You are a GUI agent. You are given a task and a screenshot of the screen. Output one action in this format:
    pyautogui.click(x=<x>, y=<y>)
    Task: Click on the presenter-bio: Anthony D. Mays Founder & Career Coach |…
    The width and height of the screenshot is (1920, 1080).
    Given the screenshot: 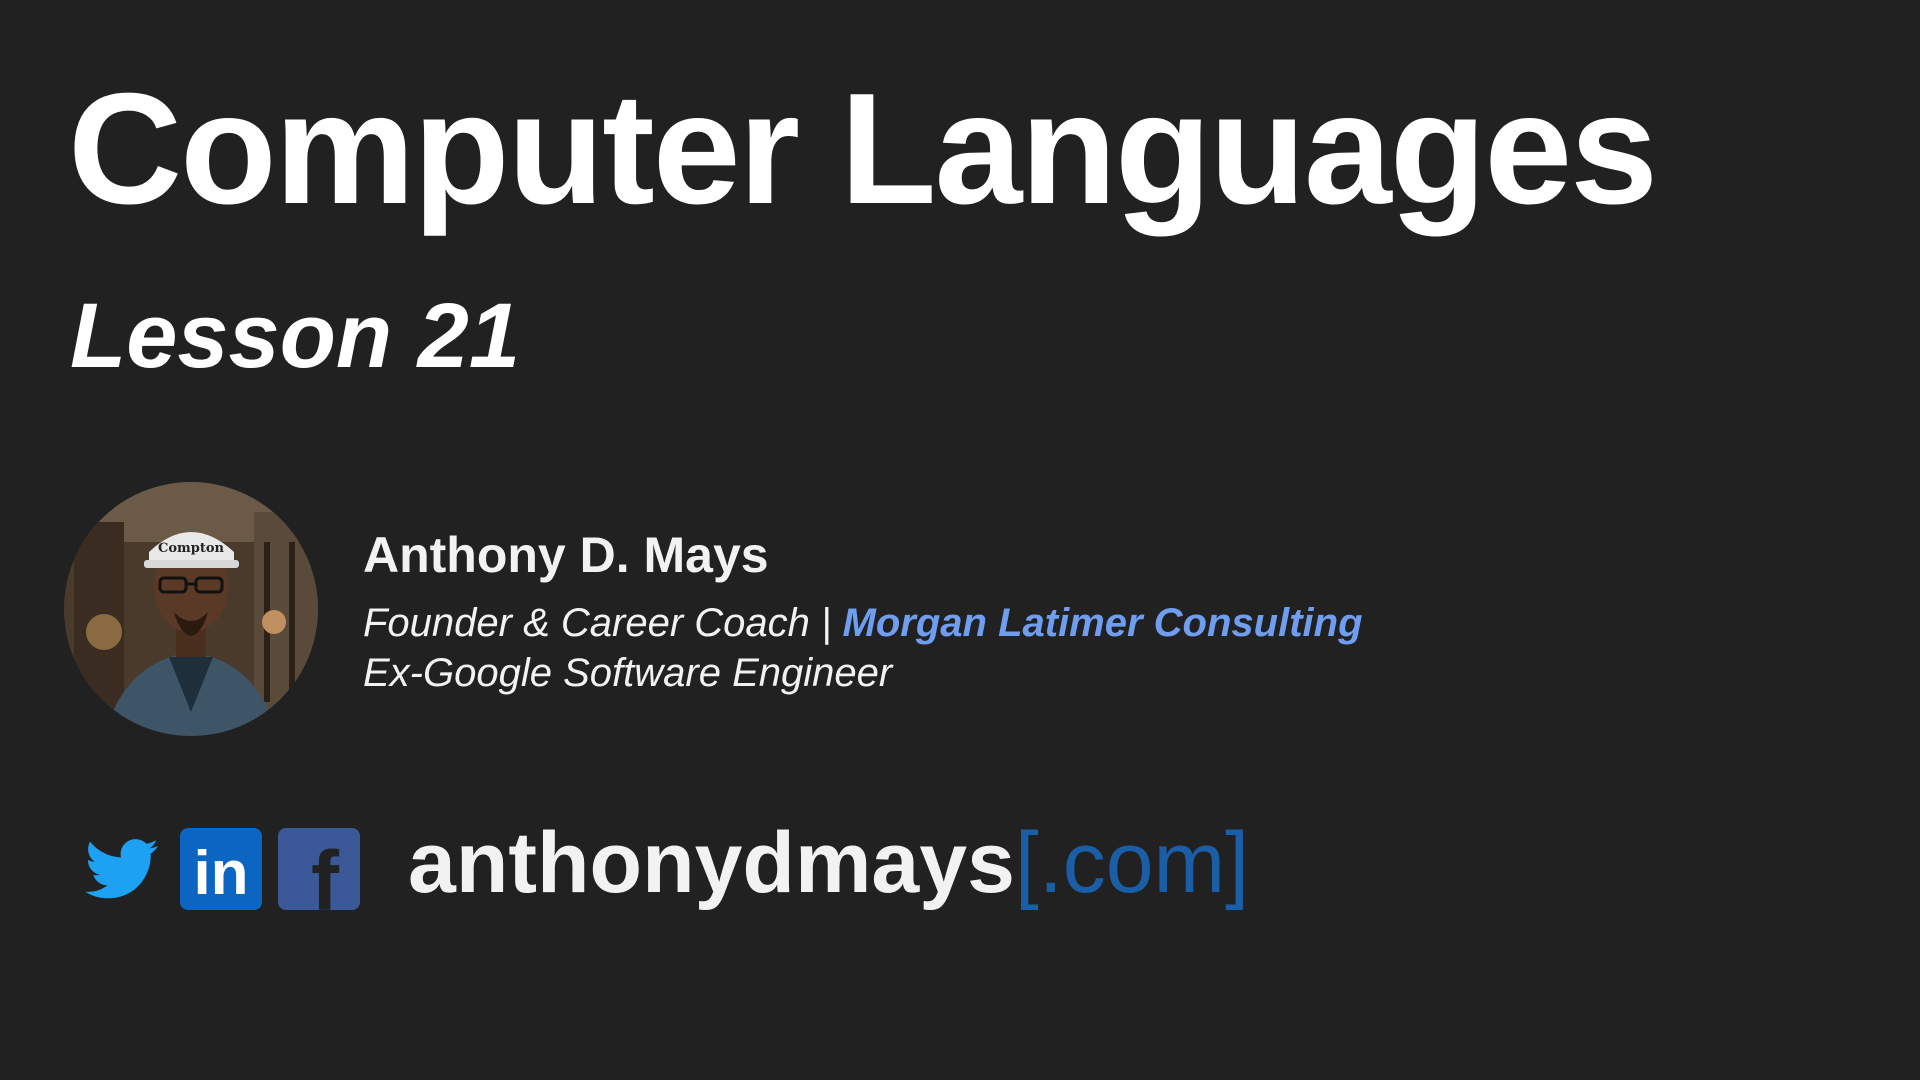 What is the action you would take?
    pyautogui.click(x=863, y=614)
    